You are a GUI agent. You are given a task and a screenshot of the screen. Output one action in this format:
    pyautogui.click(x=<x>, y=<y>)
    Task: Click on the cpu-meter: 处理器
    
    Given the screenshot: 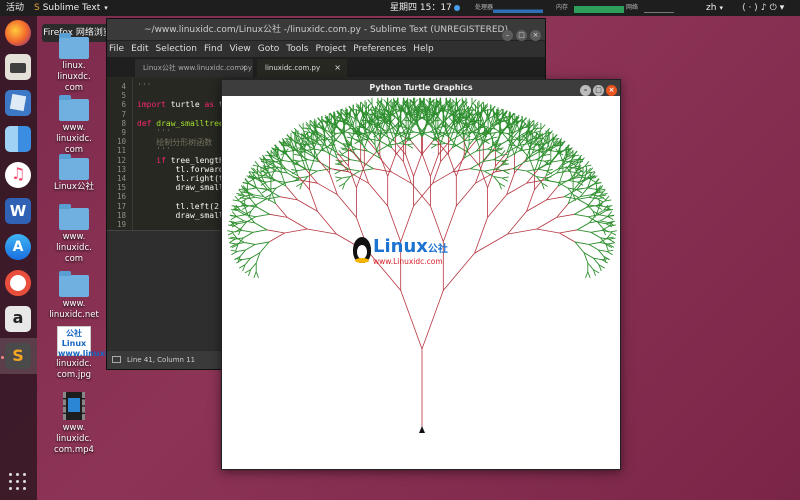 What is the action you would take?
    pyautogui.click(x=510, y=8)
    